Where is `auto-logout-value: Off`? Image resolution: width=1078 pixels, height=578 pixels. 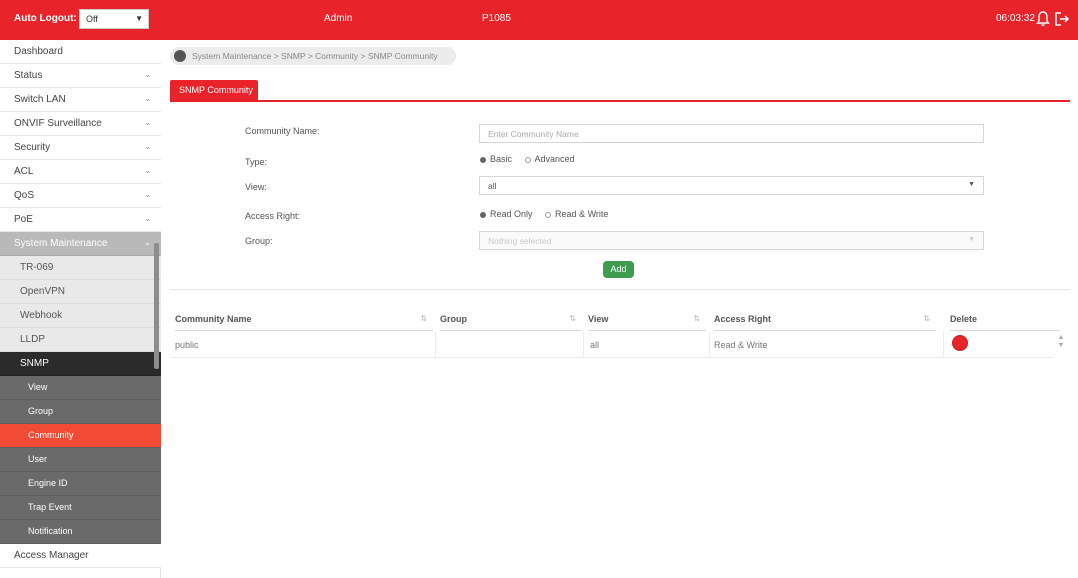 auto-logout-value: Off is located at coordinates (92, 19).